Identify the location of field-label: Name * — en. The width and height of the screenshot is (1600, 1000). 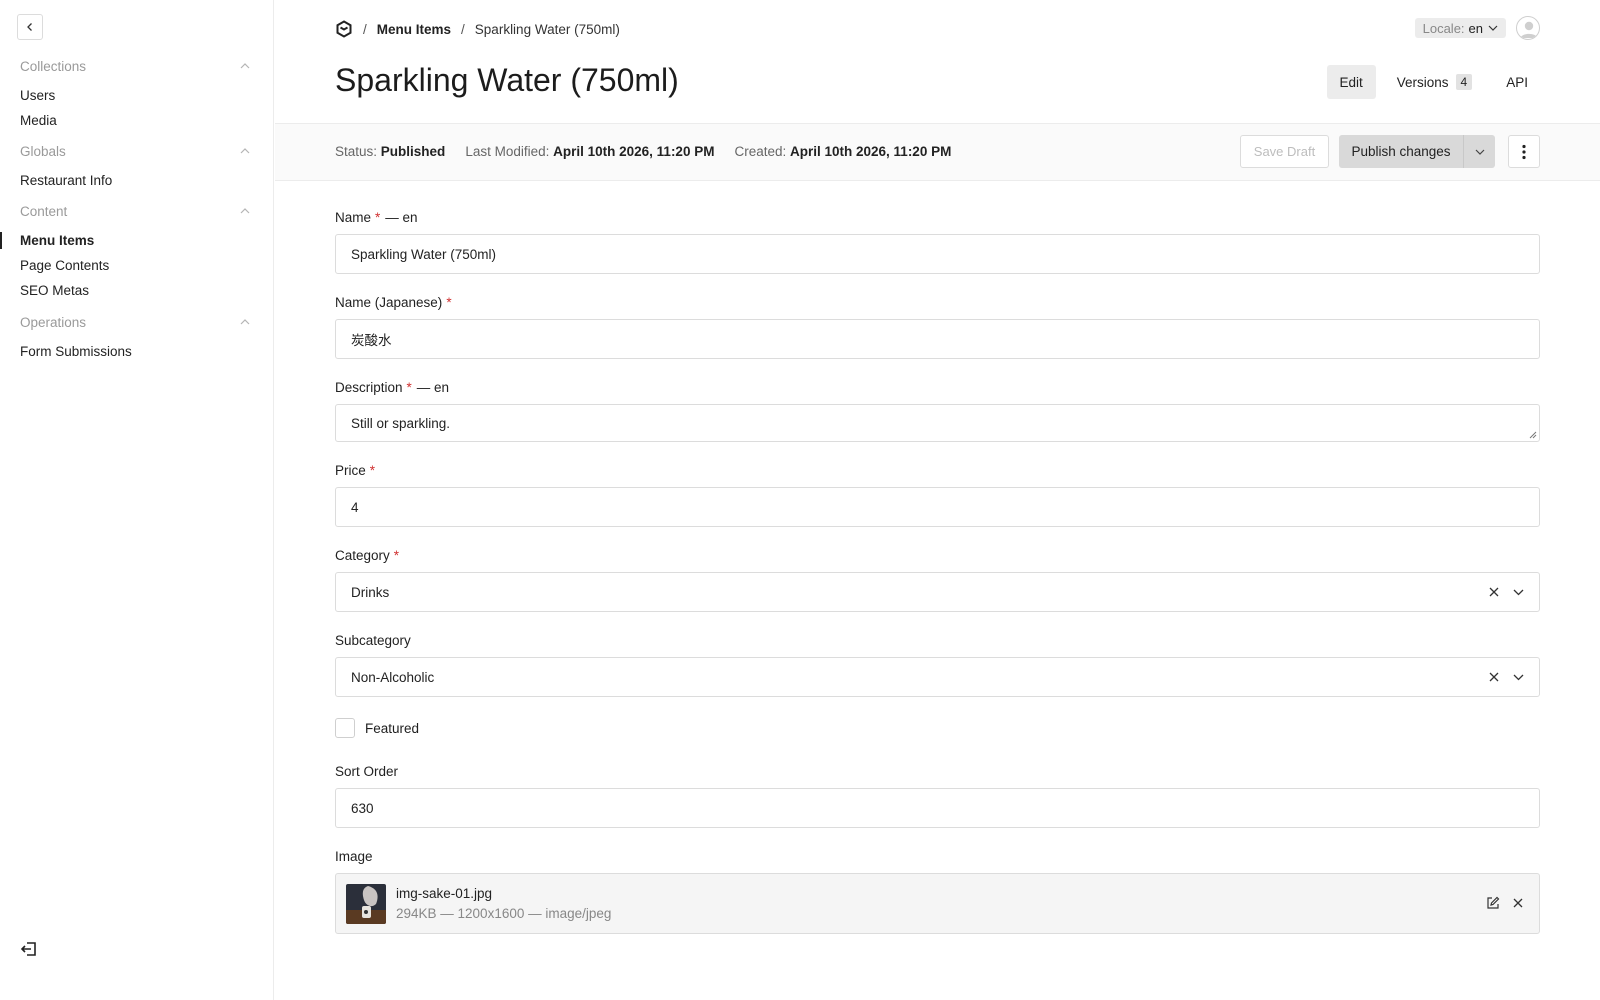
(937, 220).